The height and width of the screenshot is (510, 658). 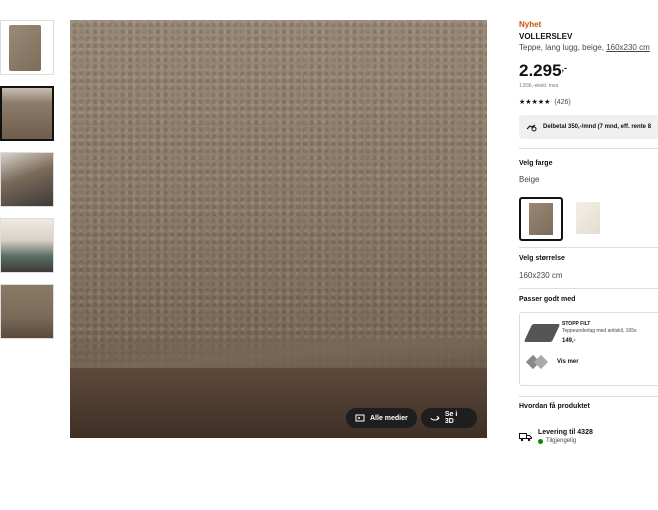 What do you see at coordinates (547, 299) in the screenshot?
I see `accessories-label: Passer godt med` at bounding box center [547, 299].